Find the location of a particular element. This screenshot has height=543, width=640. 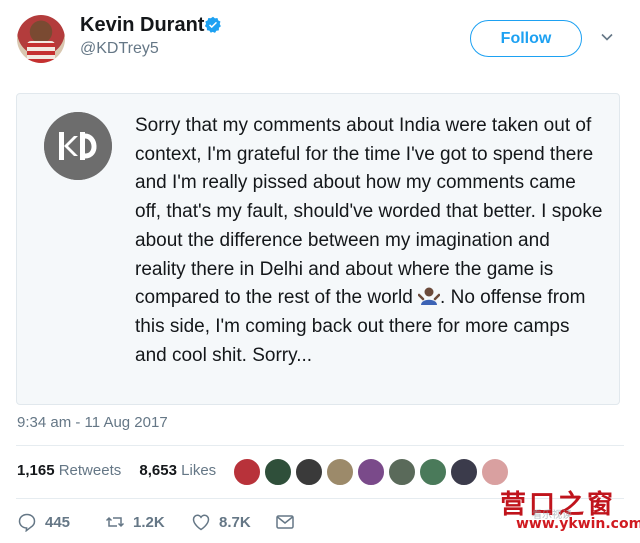

watermark-url: www.ykwin.com is located at coordinates (578, 524).